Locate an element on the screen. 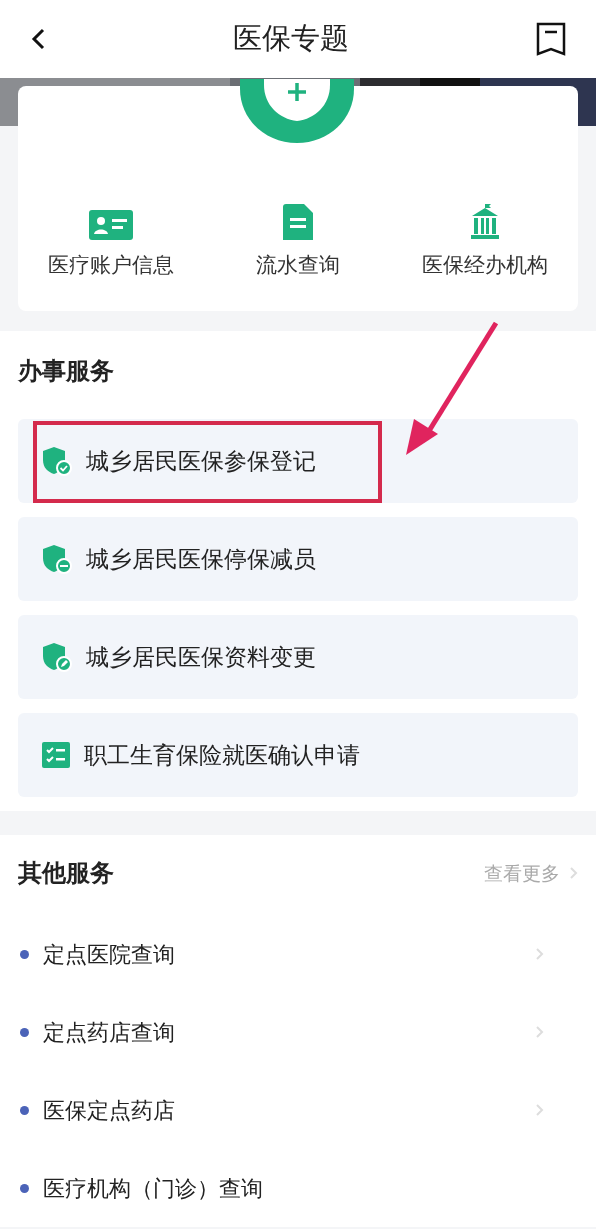 This screenshot has width=596, height=1229. shortcut-item: 医保经办机构 is located at coordinates (484, 240).